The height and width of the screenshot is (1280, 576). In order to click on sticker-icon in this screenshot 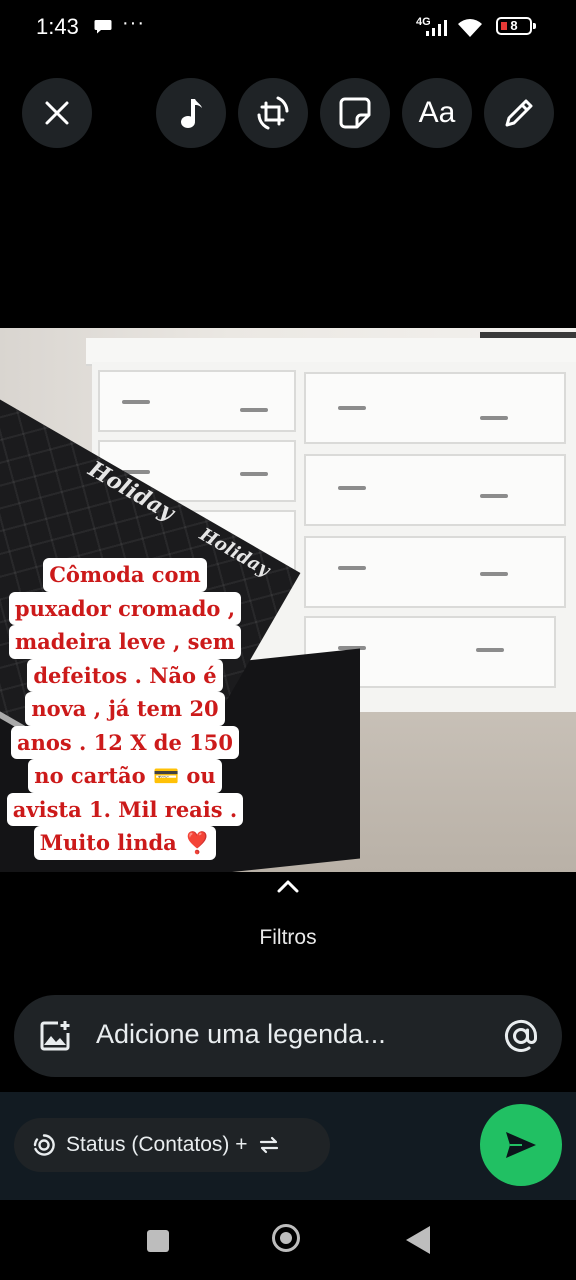, I will do `click(355, 113)`.